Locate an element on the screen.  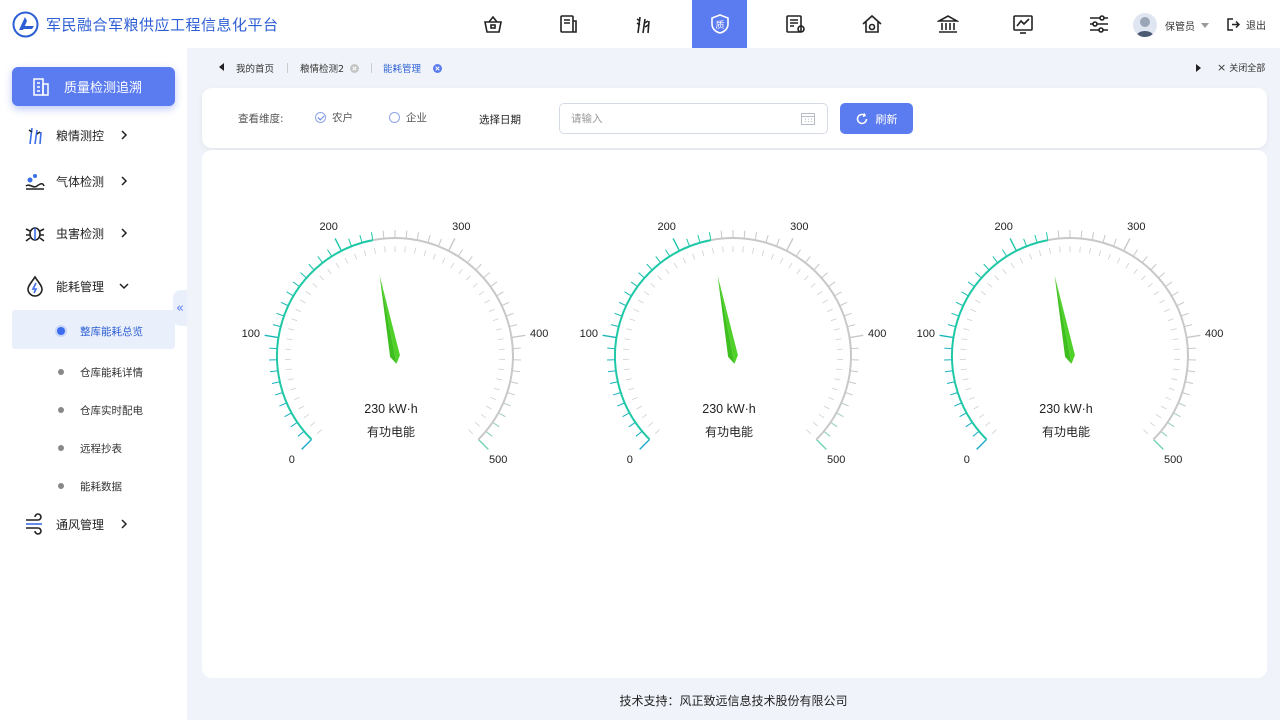
tab-grain-check: 粮情检测2 is located at coordinates (330, 68).